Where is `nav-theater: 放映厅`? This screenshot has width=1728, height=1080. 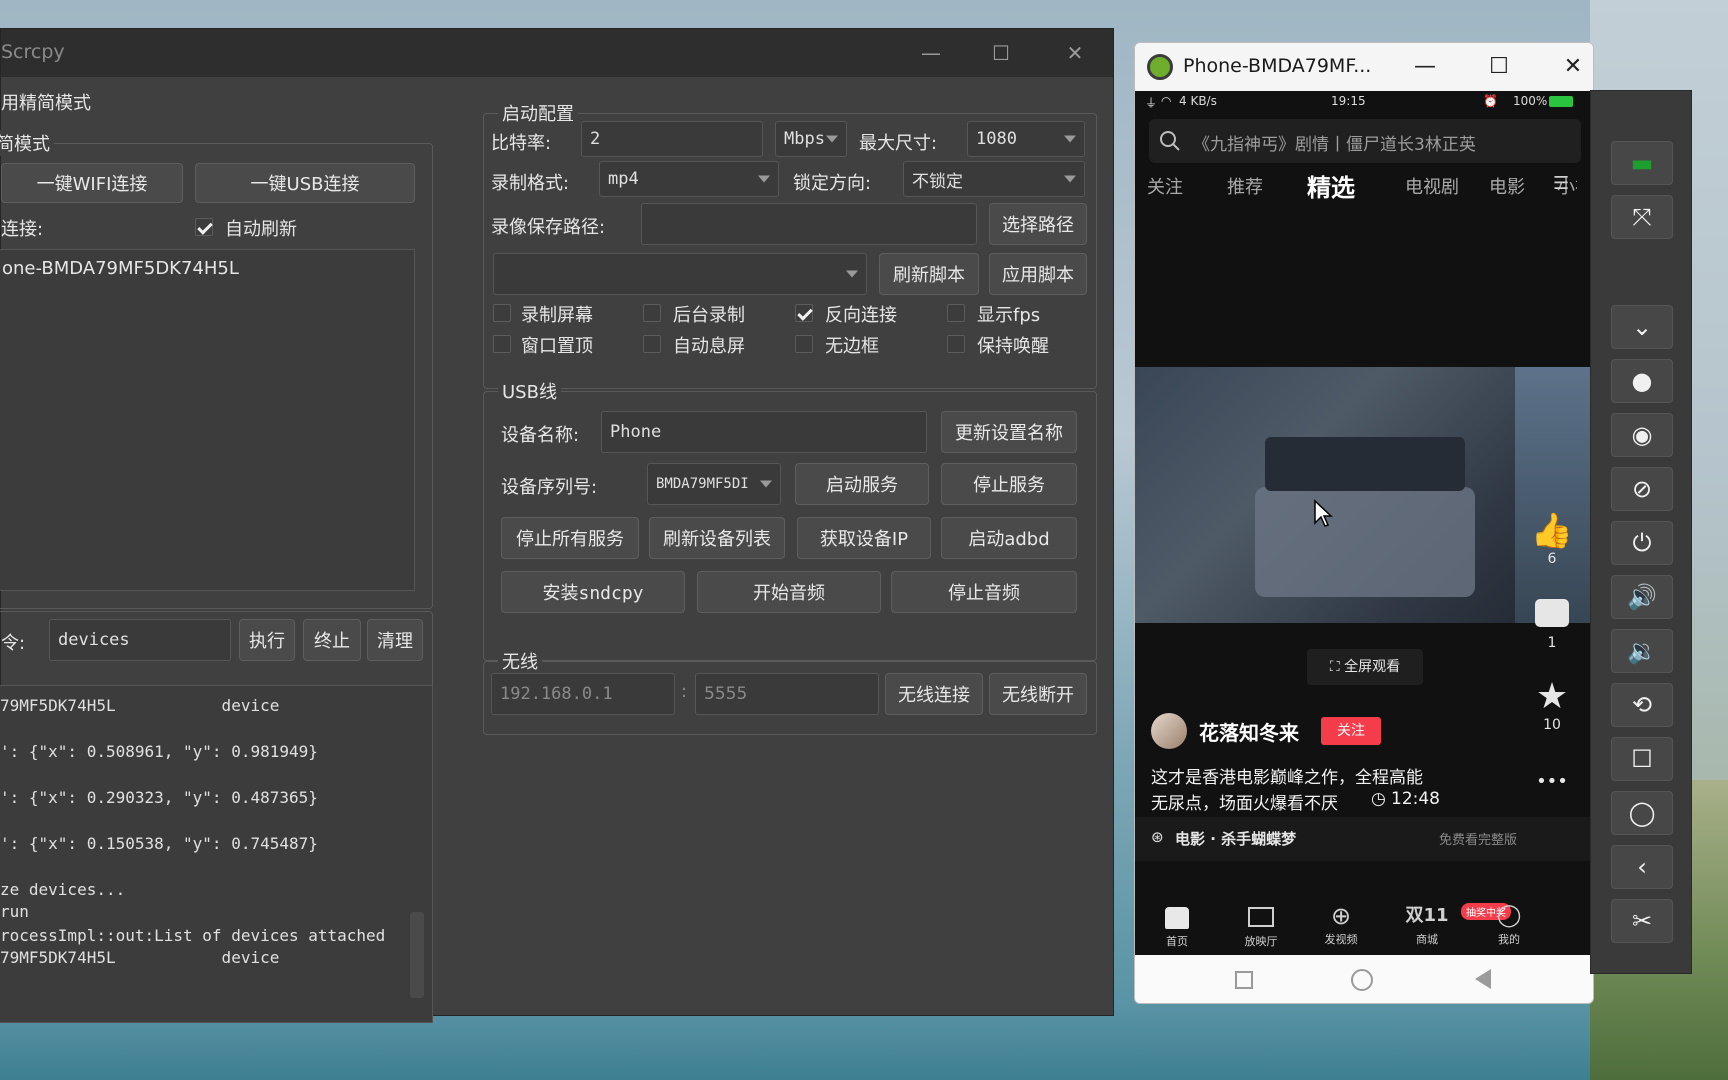
nav-theater: 放映厅 is located at coordinates (1261, 925).